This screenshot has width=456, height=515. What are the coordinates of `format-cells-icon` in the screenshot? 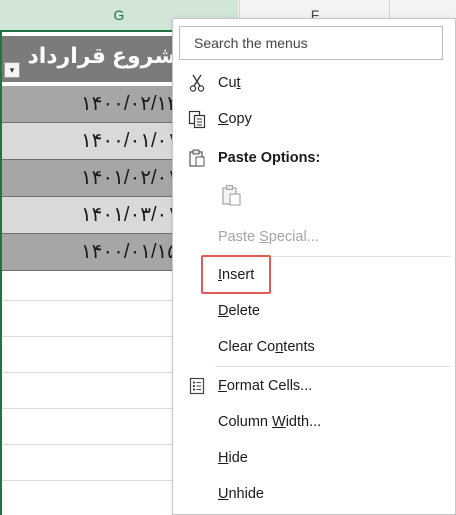 It's located at (197, 386).